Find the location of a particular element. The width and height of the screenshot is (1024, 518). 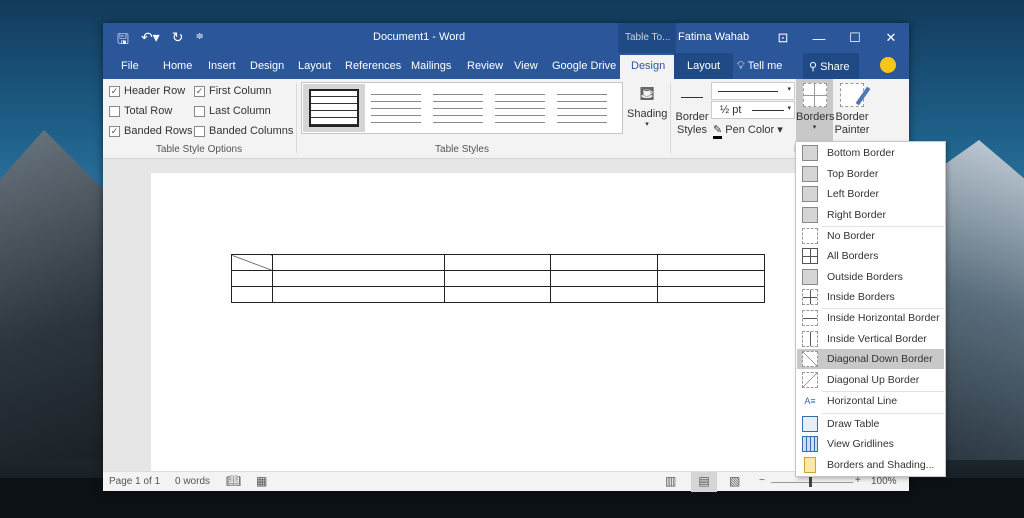

zoom-slider-thumb is located at coordinates (810, 482).